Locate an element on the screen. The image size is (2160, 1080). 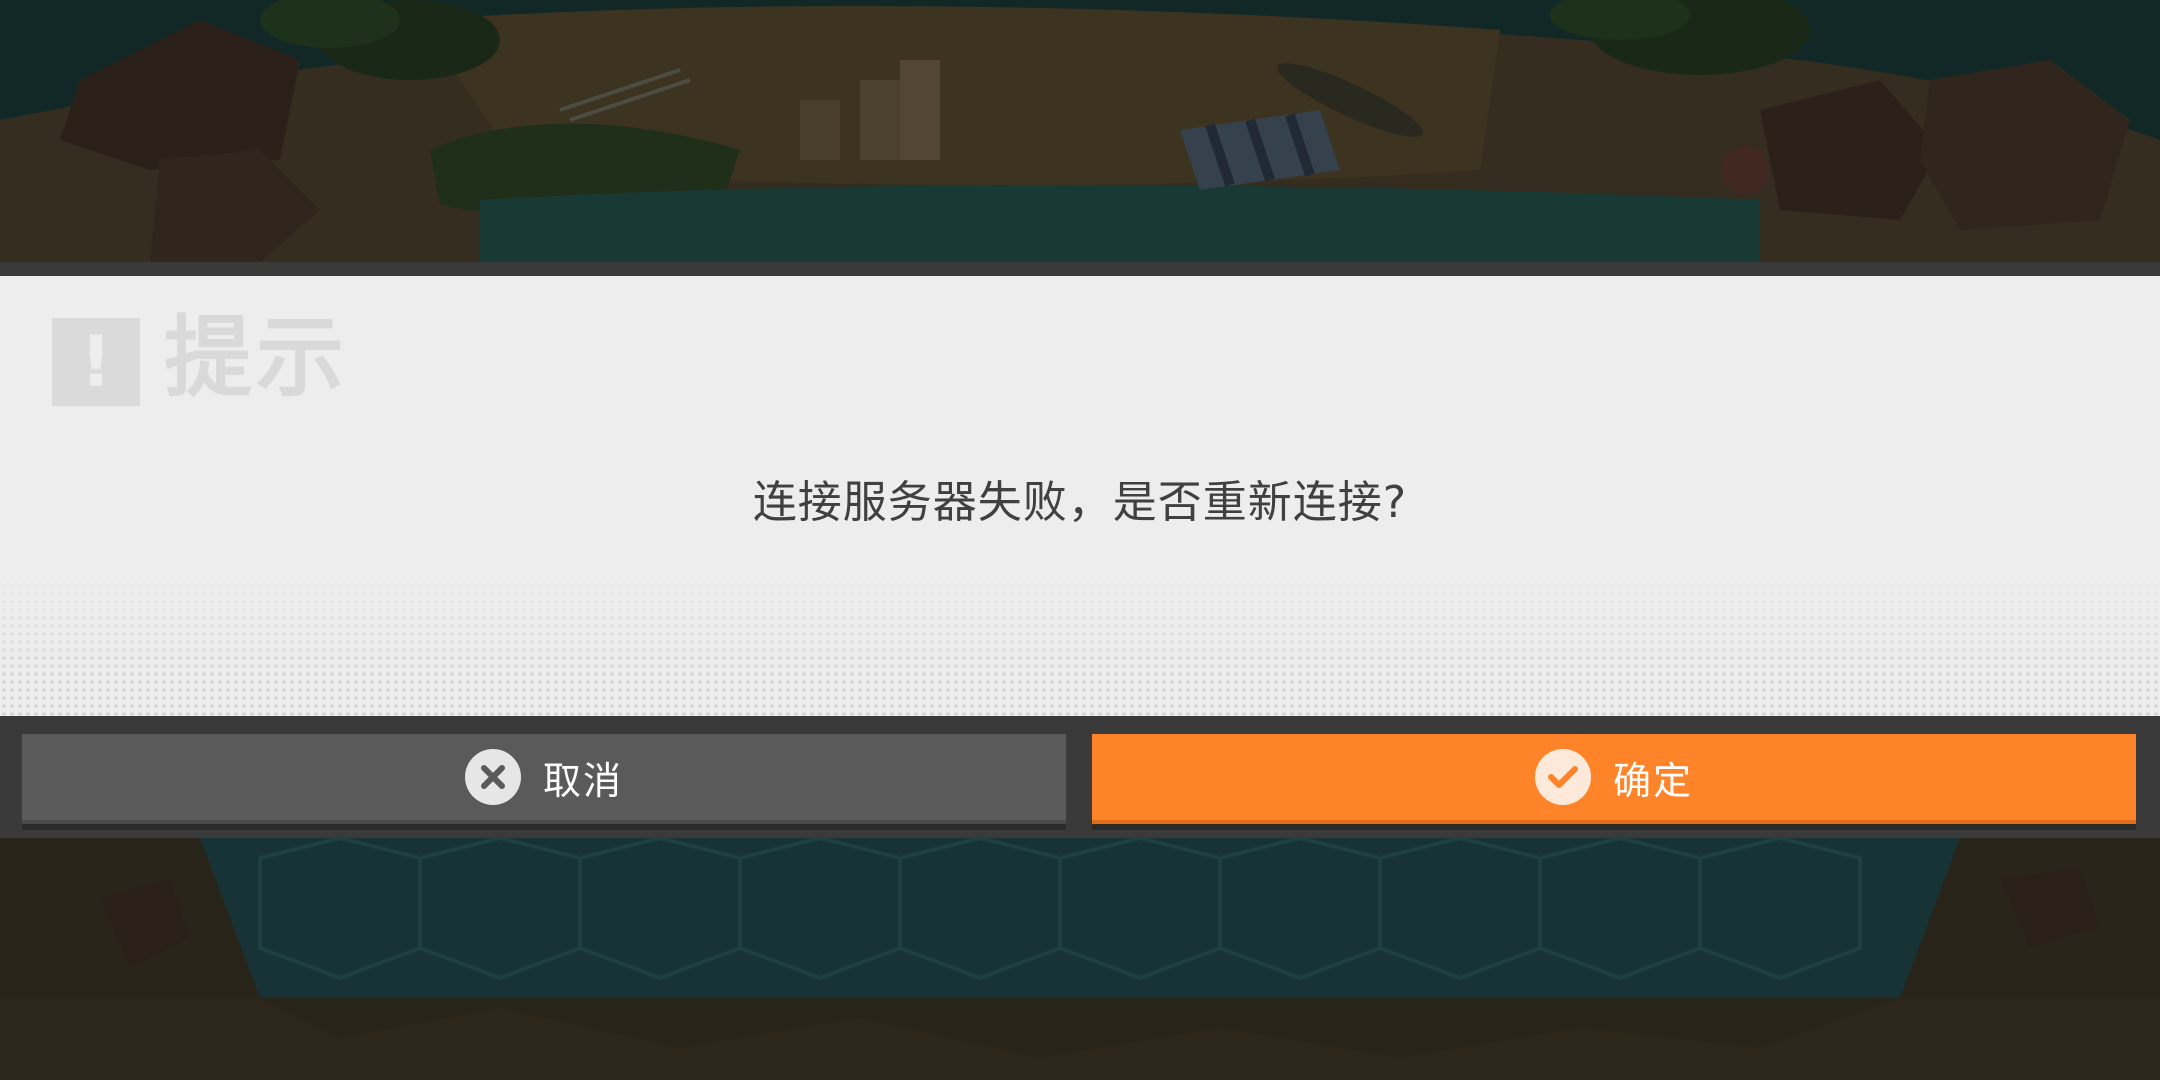
dialog-title: 提示 is located at coordinates (256, 357).